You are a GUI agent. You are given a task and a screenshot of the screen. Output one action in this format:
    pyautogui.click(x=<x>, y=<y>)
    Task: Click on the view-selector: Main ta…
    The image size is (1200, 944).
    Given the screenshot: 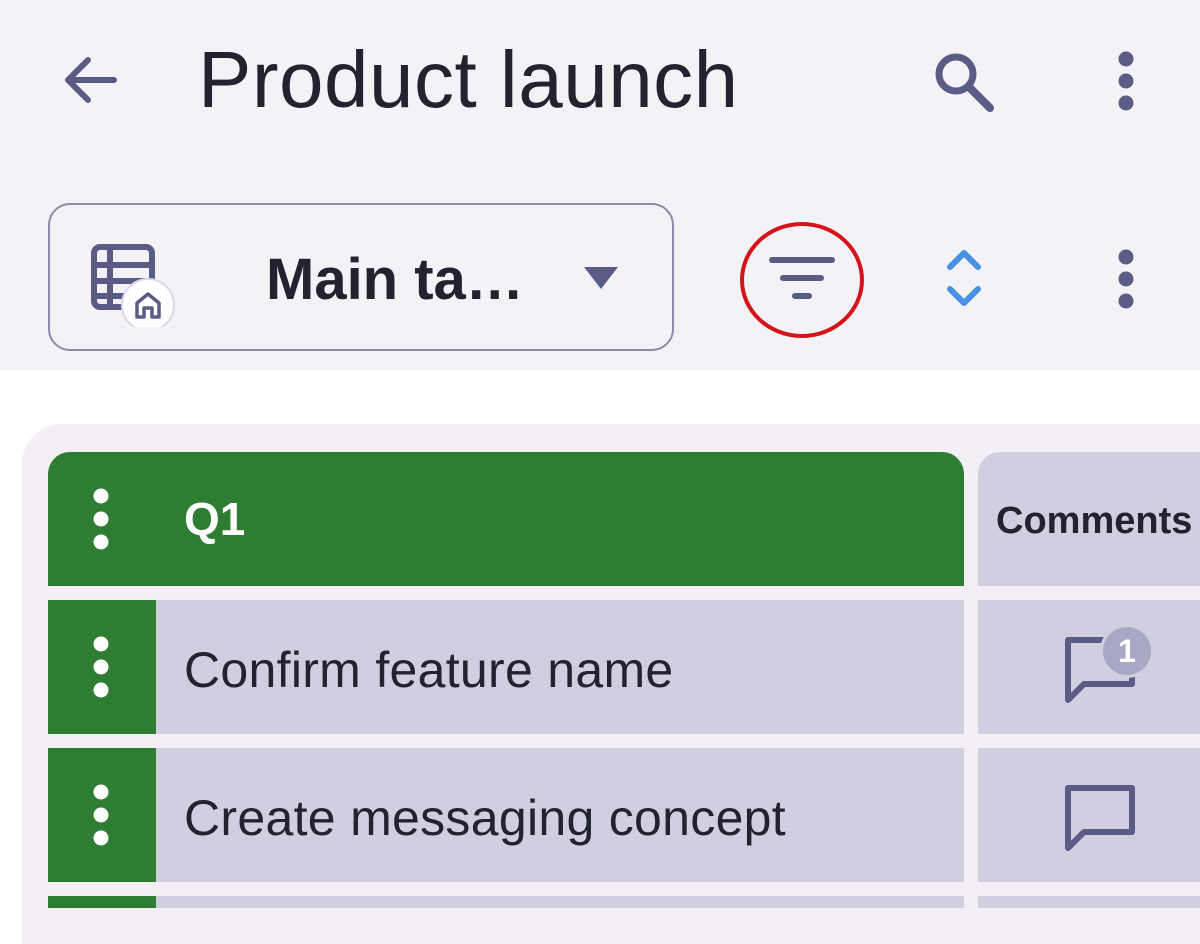 What is the action you would take?
    pyautogui.click(x=361, y=277)
    